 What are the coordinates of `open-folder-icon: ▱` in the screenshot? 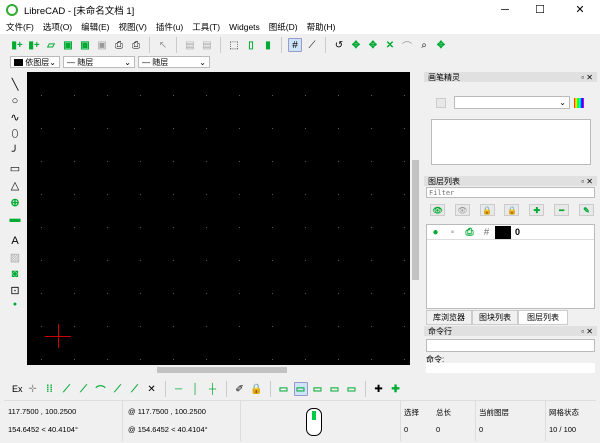 It's located at (51, 45).